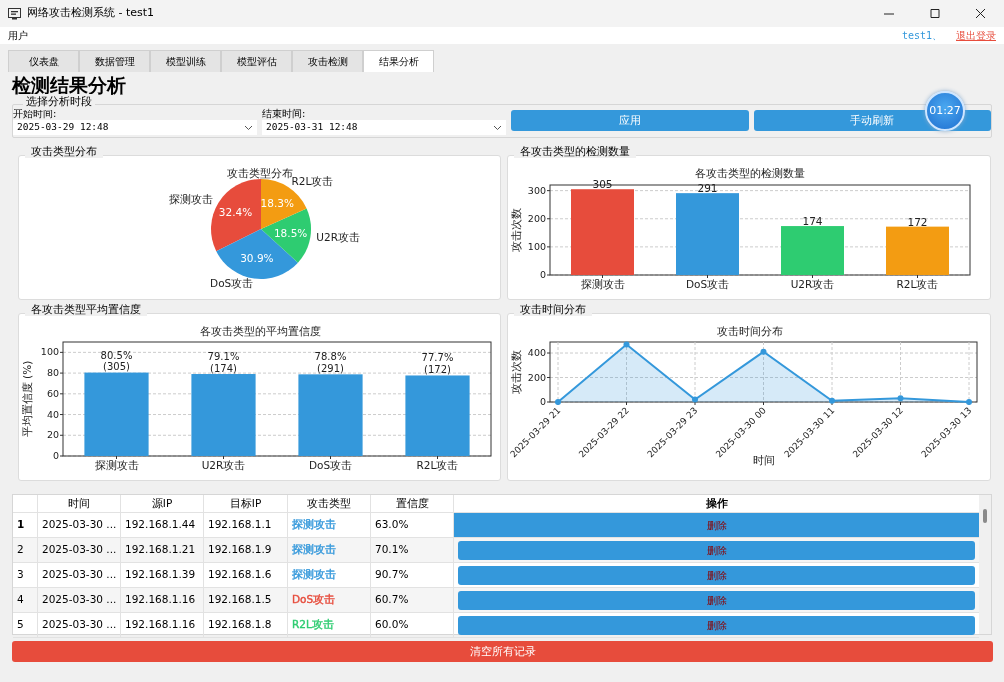  What do you see at coordinates (536, 190) in the screenshot?
I see `tick-label: 300` at bounding box center [536, 190].